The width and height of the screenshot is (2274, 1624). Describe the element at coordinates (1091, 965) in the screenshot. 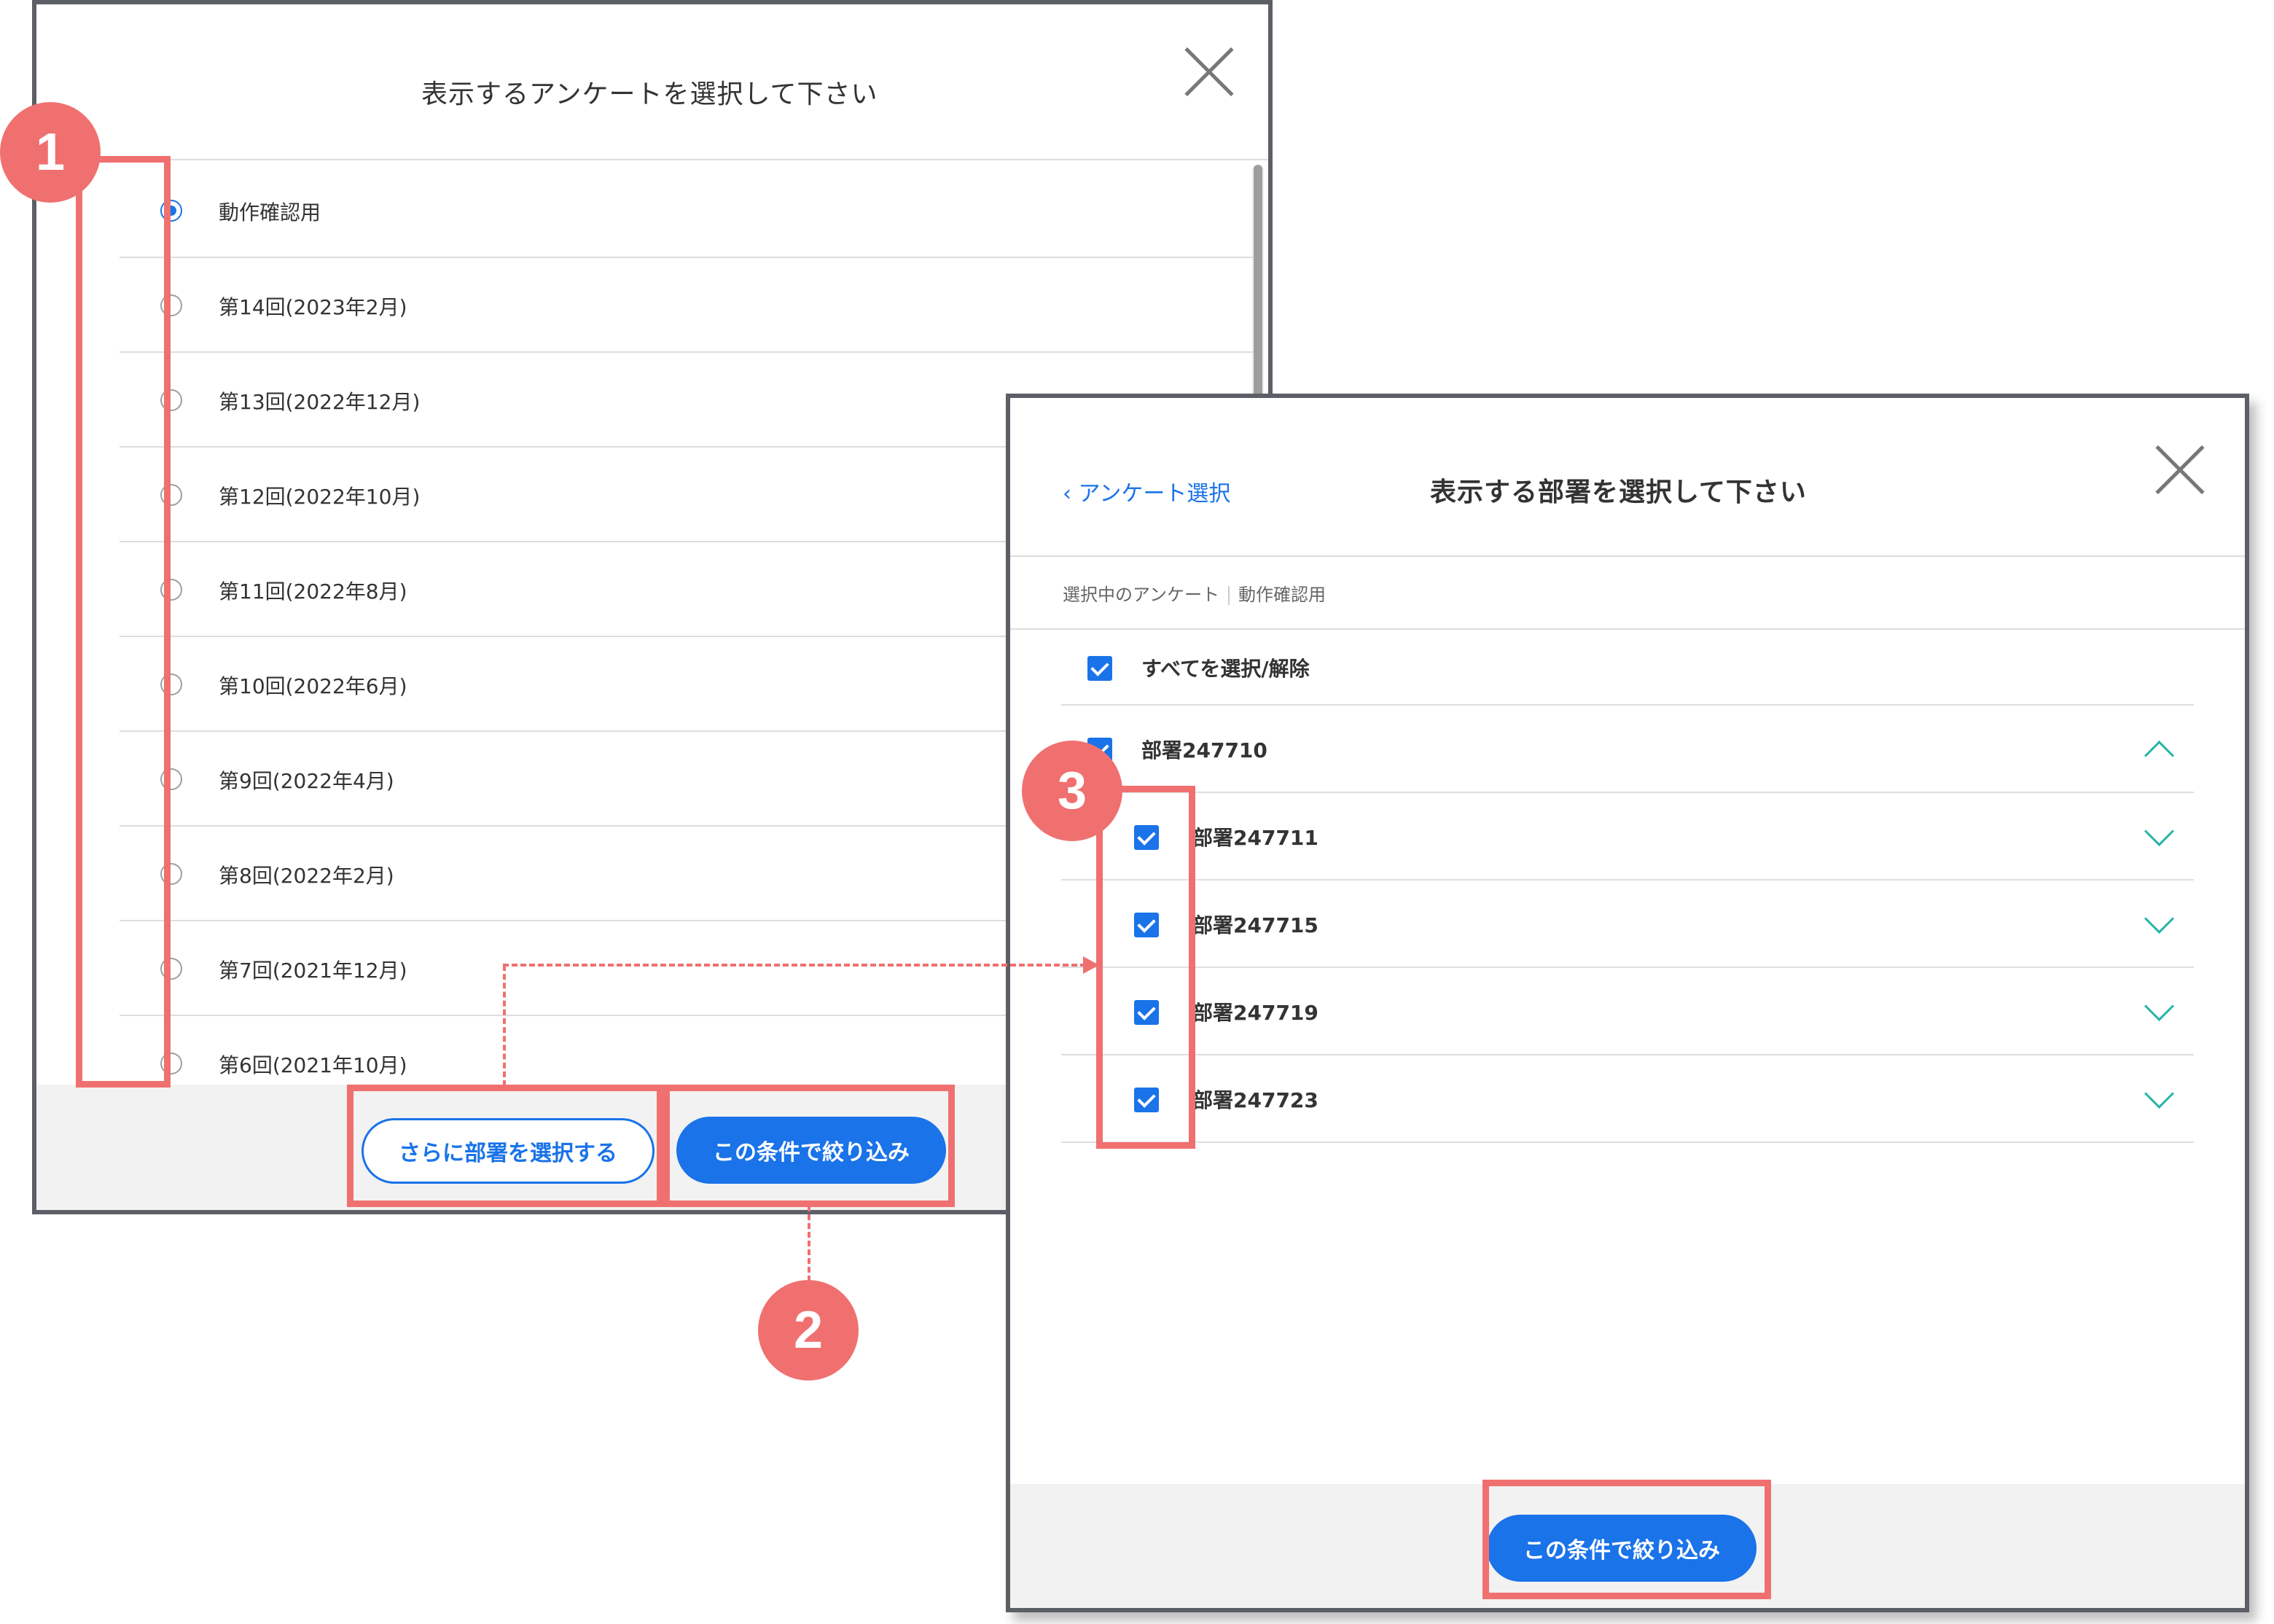

I see `arrow-head-icon` at that location.